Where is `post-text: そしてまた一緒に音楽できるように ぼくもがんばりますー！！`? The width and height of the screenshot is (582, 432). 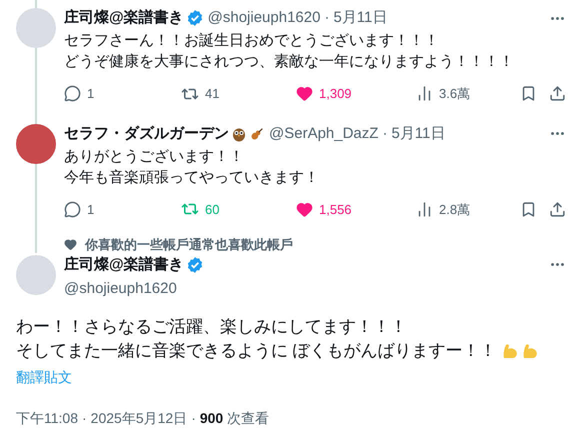
post-text: そしてまた一緒に音楽できるように ぼくもがんばりますー！！ is located at coordinates (256, 351).